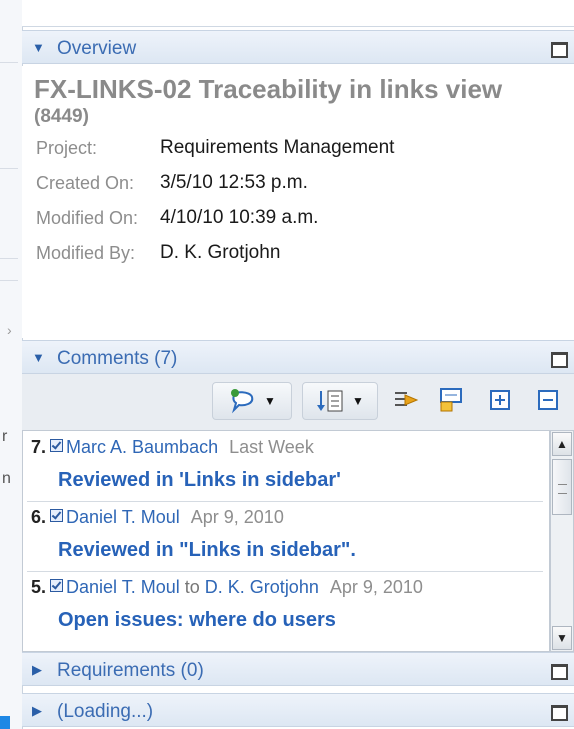 The height and width of the screenshot is (729, 574). I want to click on requirements-header-title: Requirements (0), so click(130, 670).